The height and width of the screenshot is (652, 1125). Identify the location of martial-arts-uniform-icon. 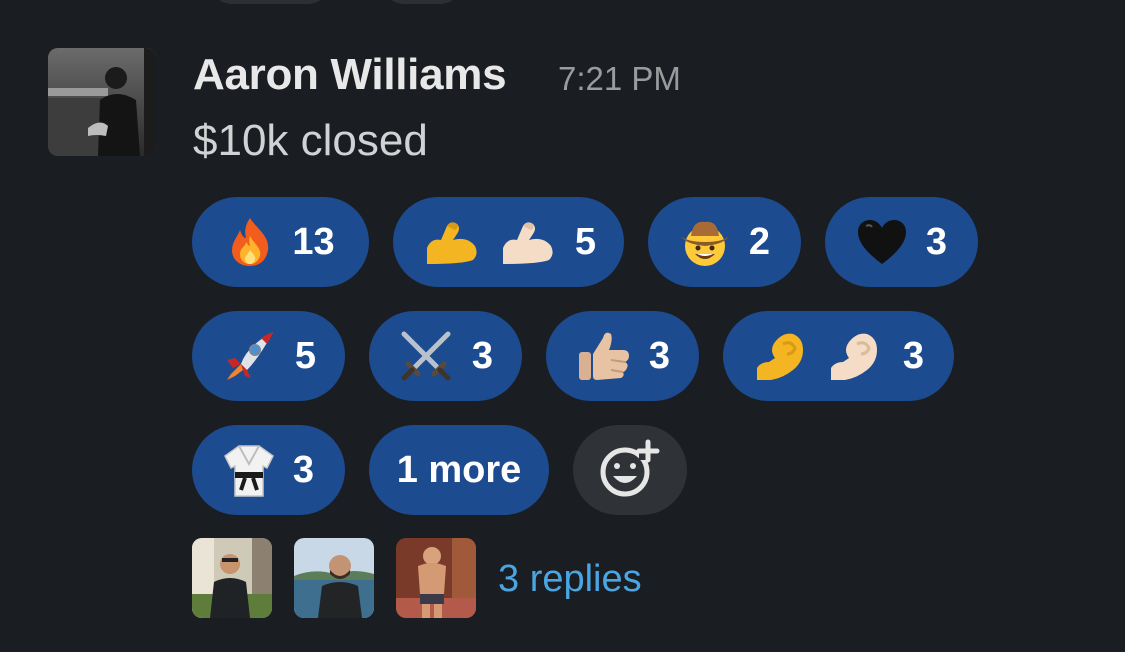
(249, 470).